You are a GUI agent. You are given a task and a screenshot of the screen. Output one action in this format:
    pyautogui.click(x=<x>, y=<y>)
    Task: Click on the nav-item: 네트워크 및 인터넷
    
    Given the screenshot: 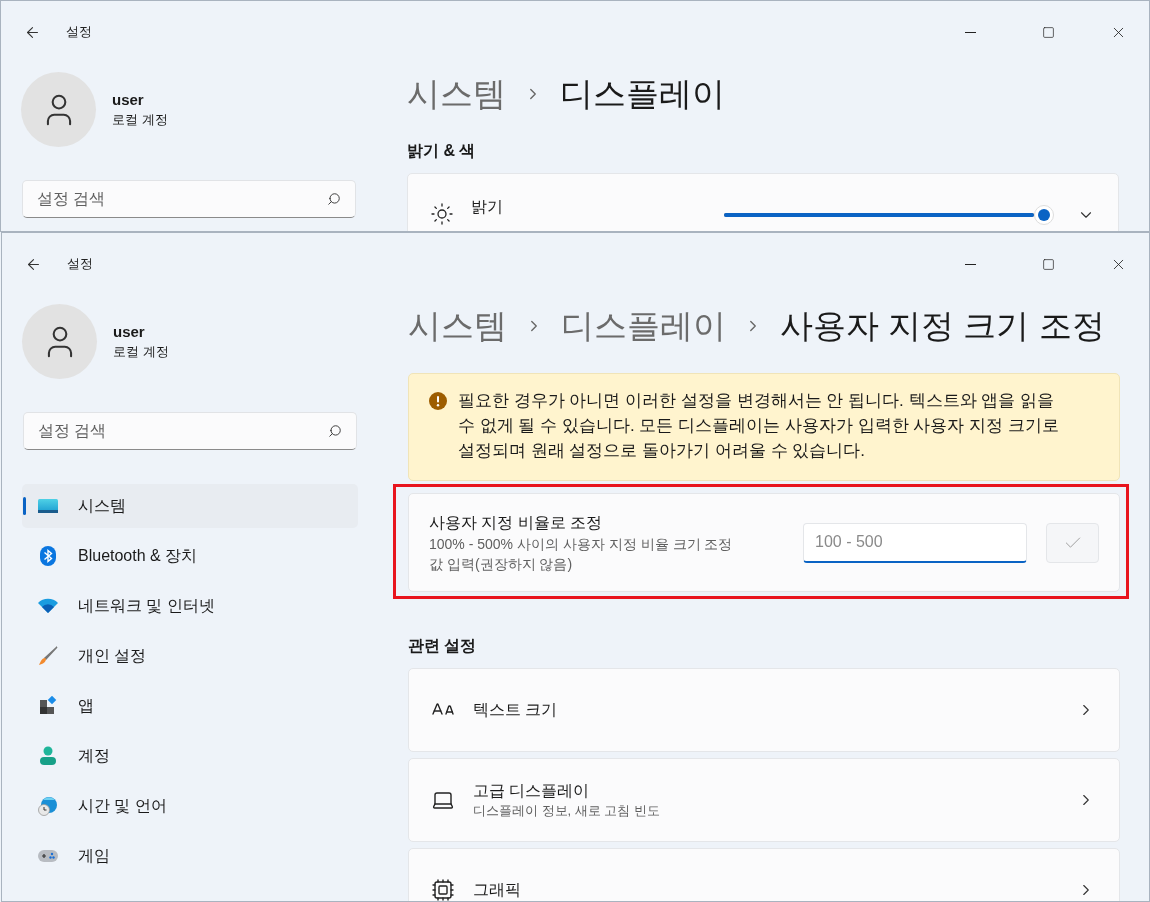 What is the action you would take?
    pyautogui.click(x=190, y=606)
    